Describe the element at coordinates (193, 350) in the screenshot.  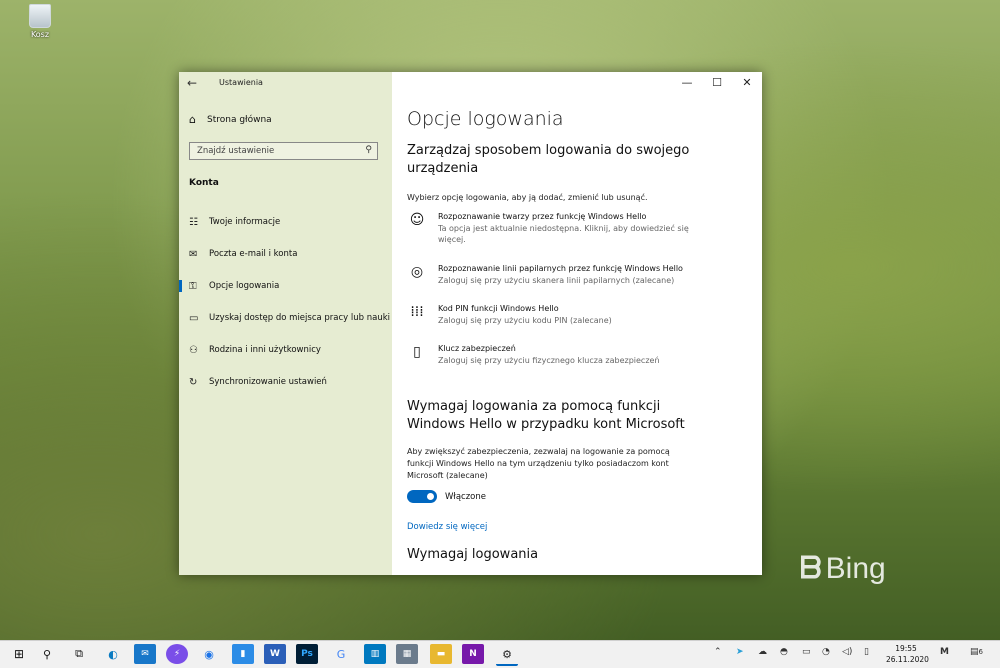
I see `people-icon: ⚇` at that location.